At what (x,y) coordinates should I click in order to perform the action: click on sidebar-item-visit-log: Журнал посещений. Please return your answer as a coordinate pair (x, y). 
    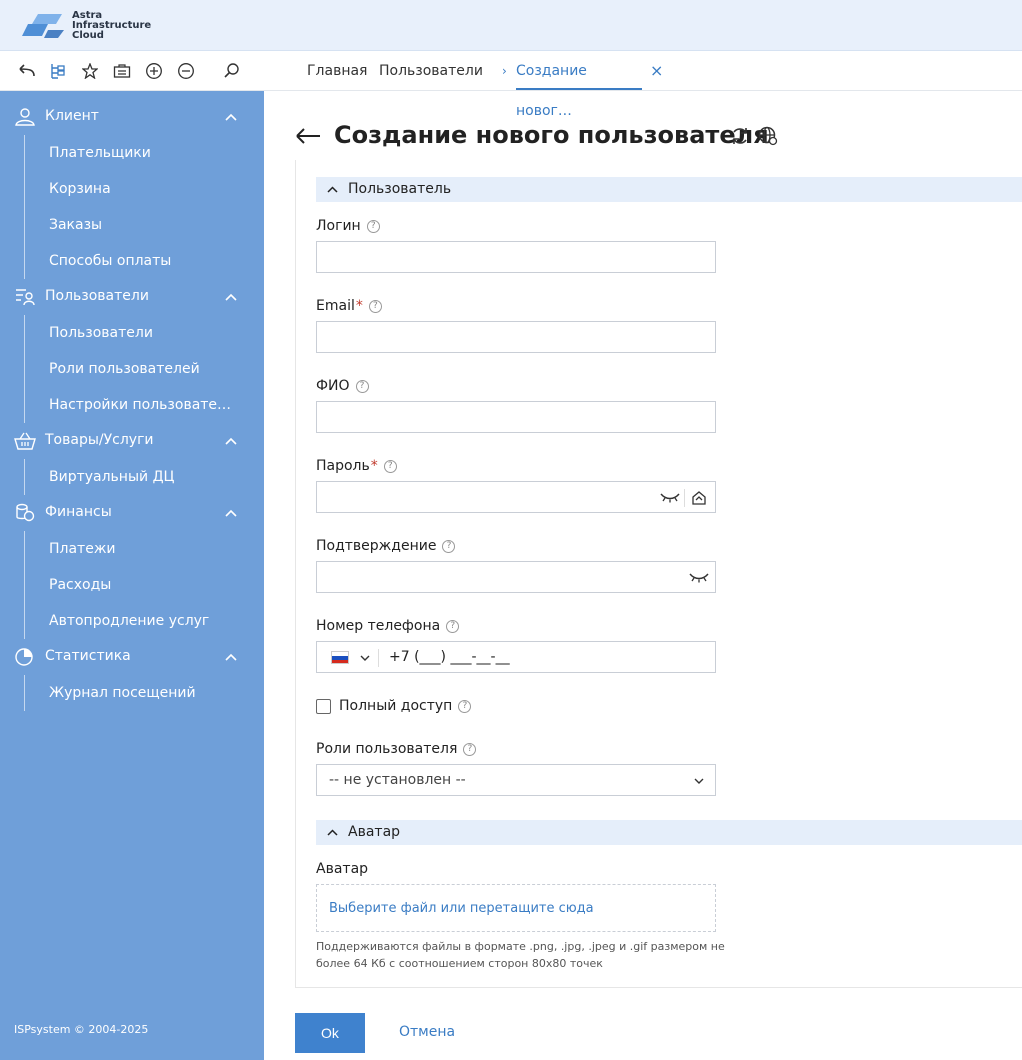
    Looking at the image, I should click on (122, 693).